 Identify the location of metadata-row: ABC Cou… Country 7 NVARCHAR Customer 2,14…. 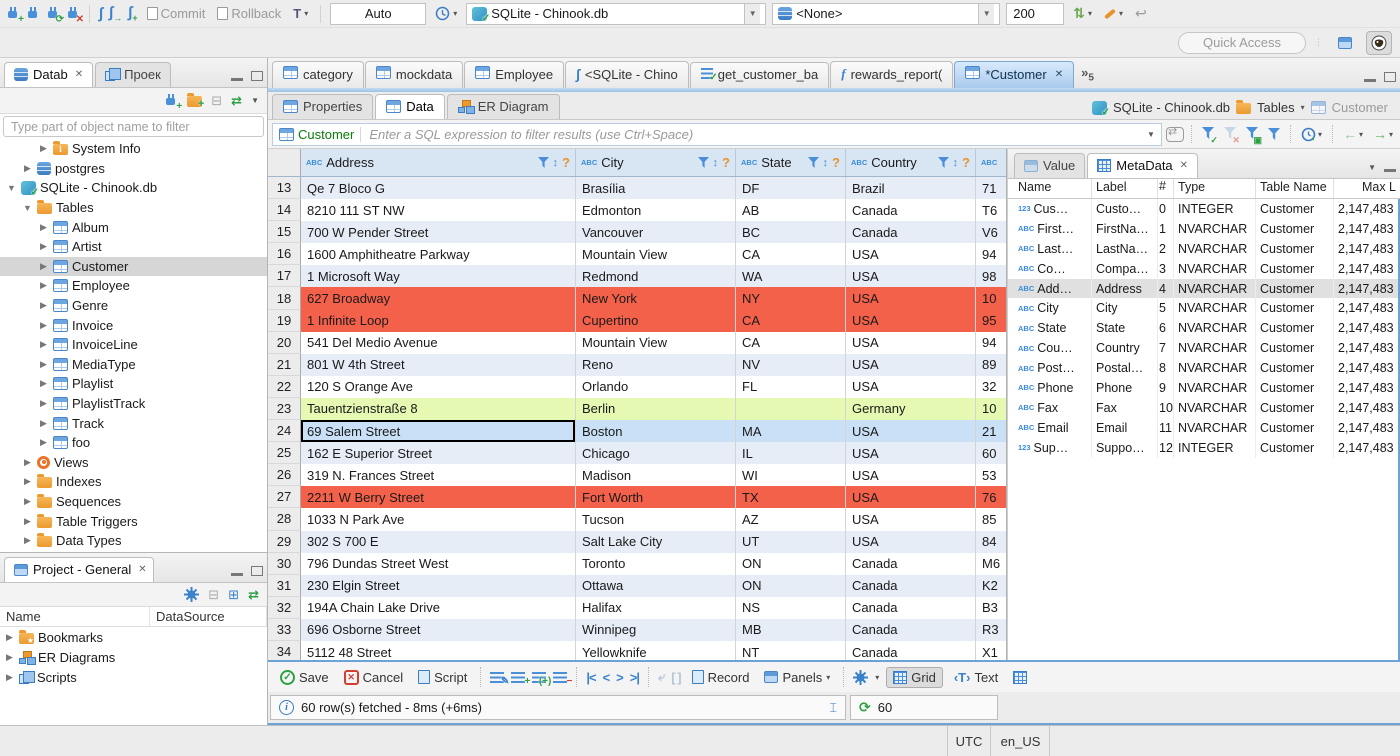
(1203, 348).